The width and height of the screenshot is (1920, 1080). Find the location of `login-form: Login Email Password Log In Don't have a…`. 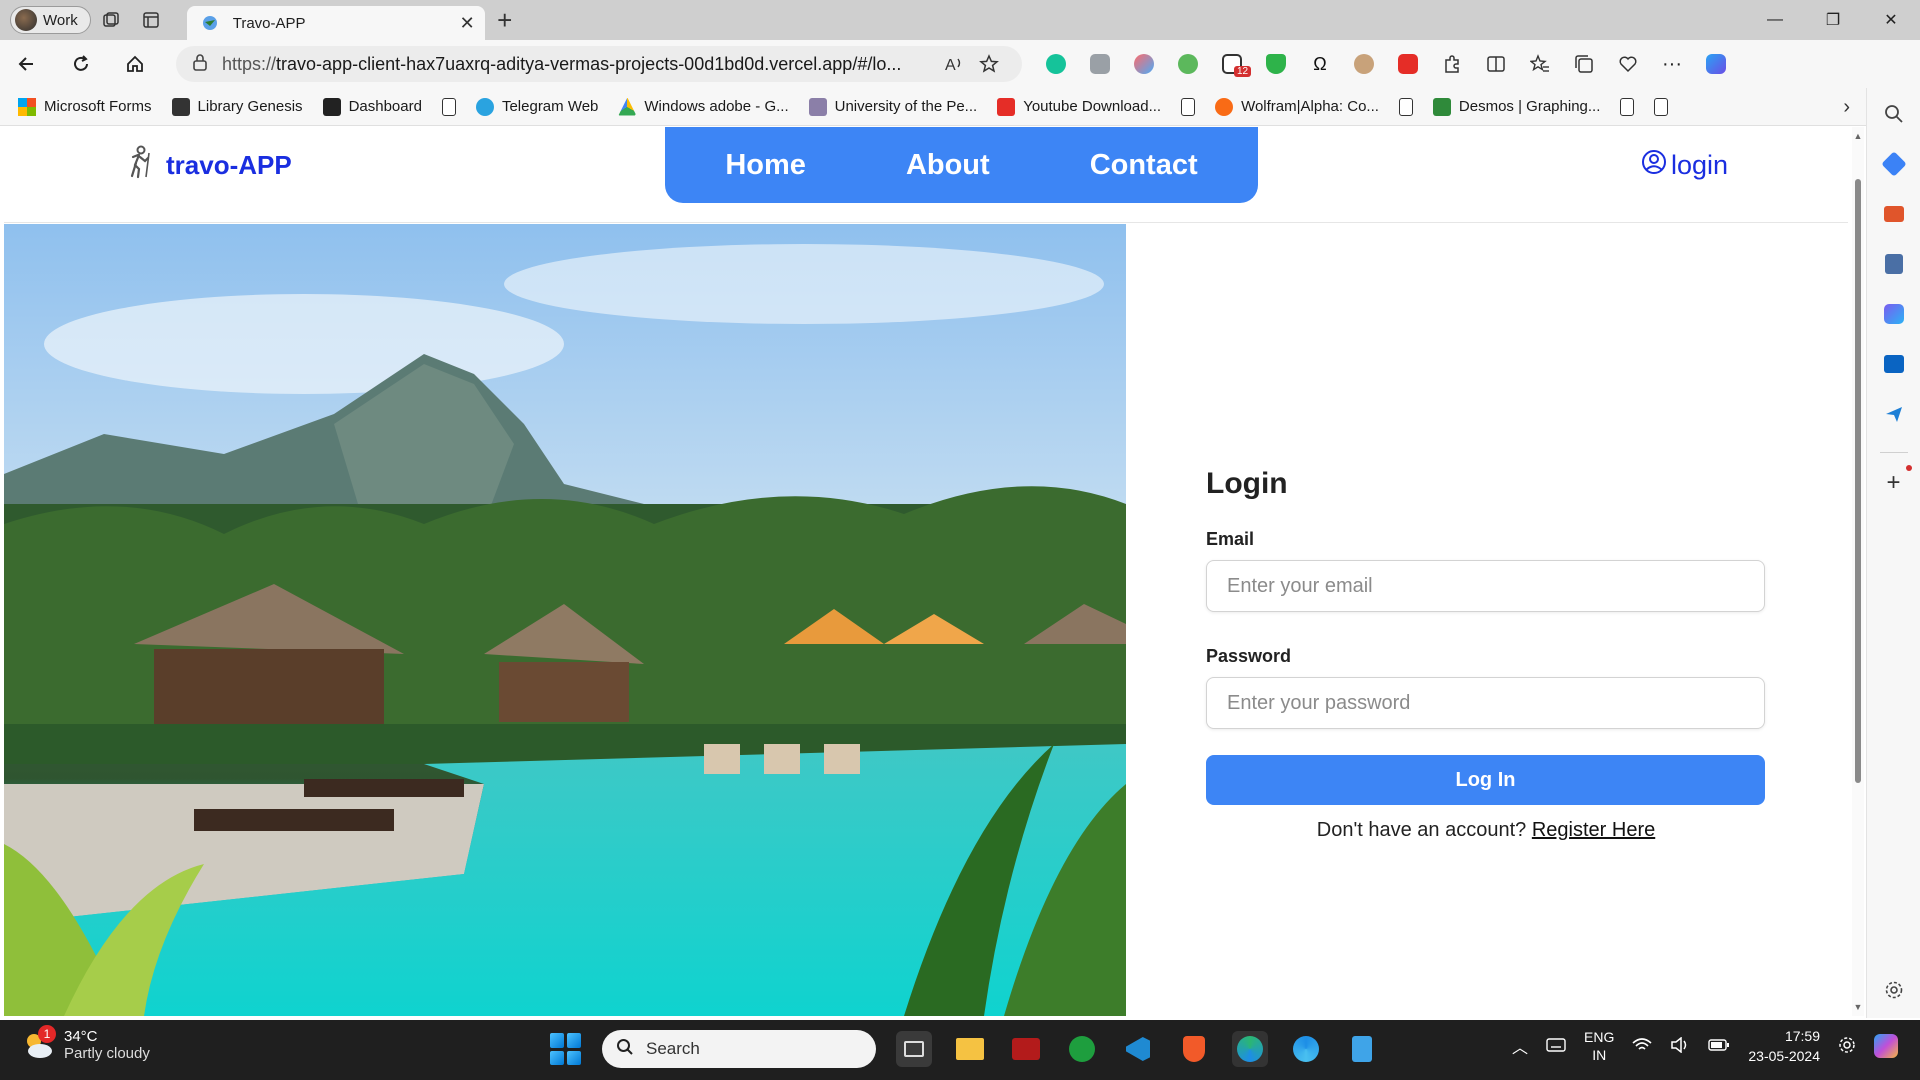

login-form: Login Email Password Log In Don't have a… is located at coordinates (1486, 654).